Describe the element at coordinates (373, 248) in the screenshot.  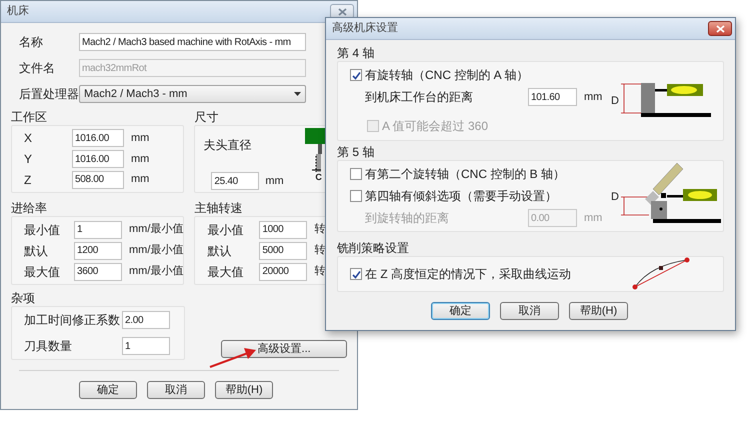
I see `group-title: 铣削策略设置` at that location.